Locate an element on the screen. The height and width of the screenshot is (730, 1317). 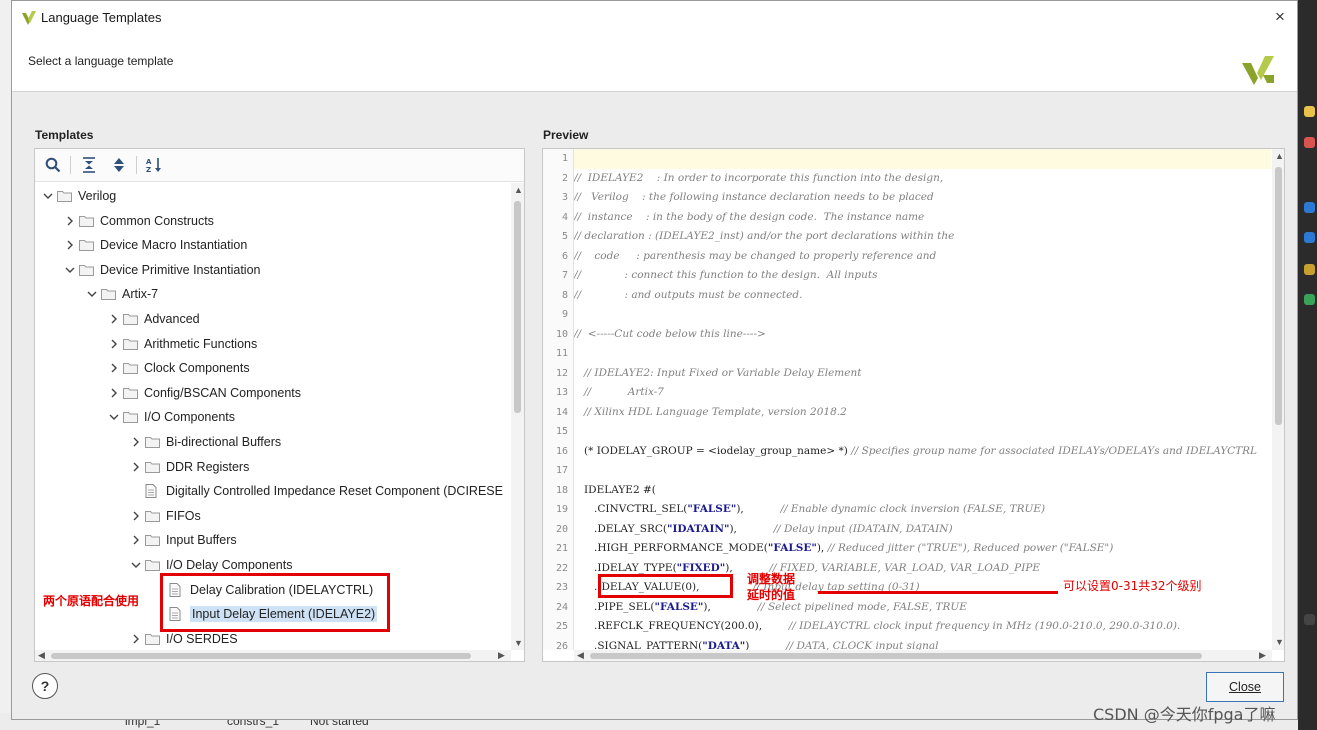
tree-item-label: Device Macro Instantiation is located at coordinates (174, 245).